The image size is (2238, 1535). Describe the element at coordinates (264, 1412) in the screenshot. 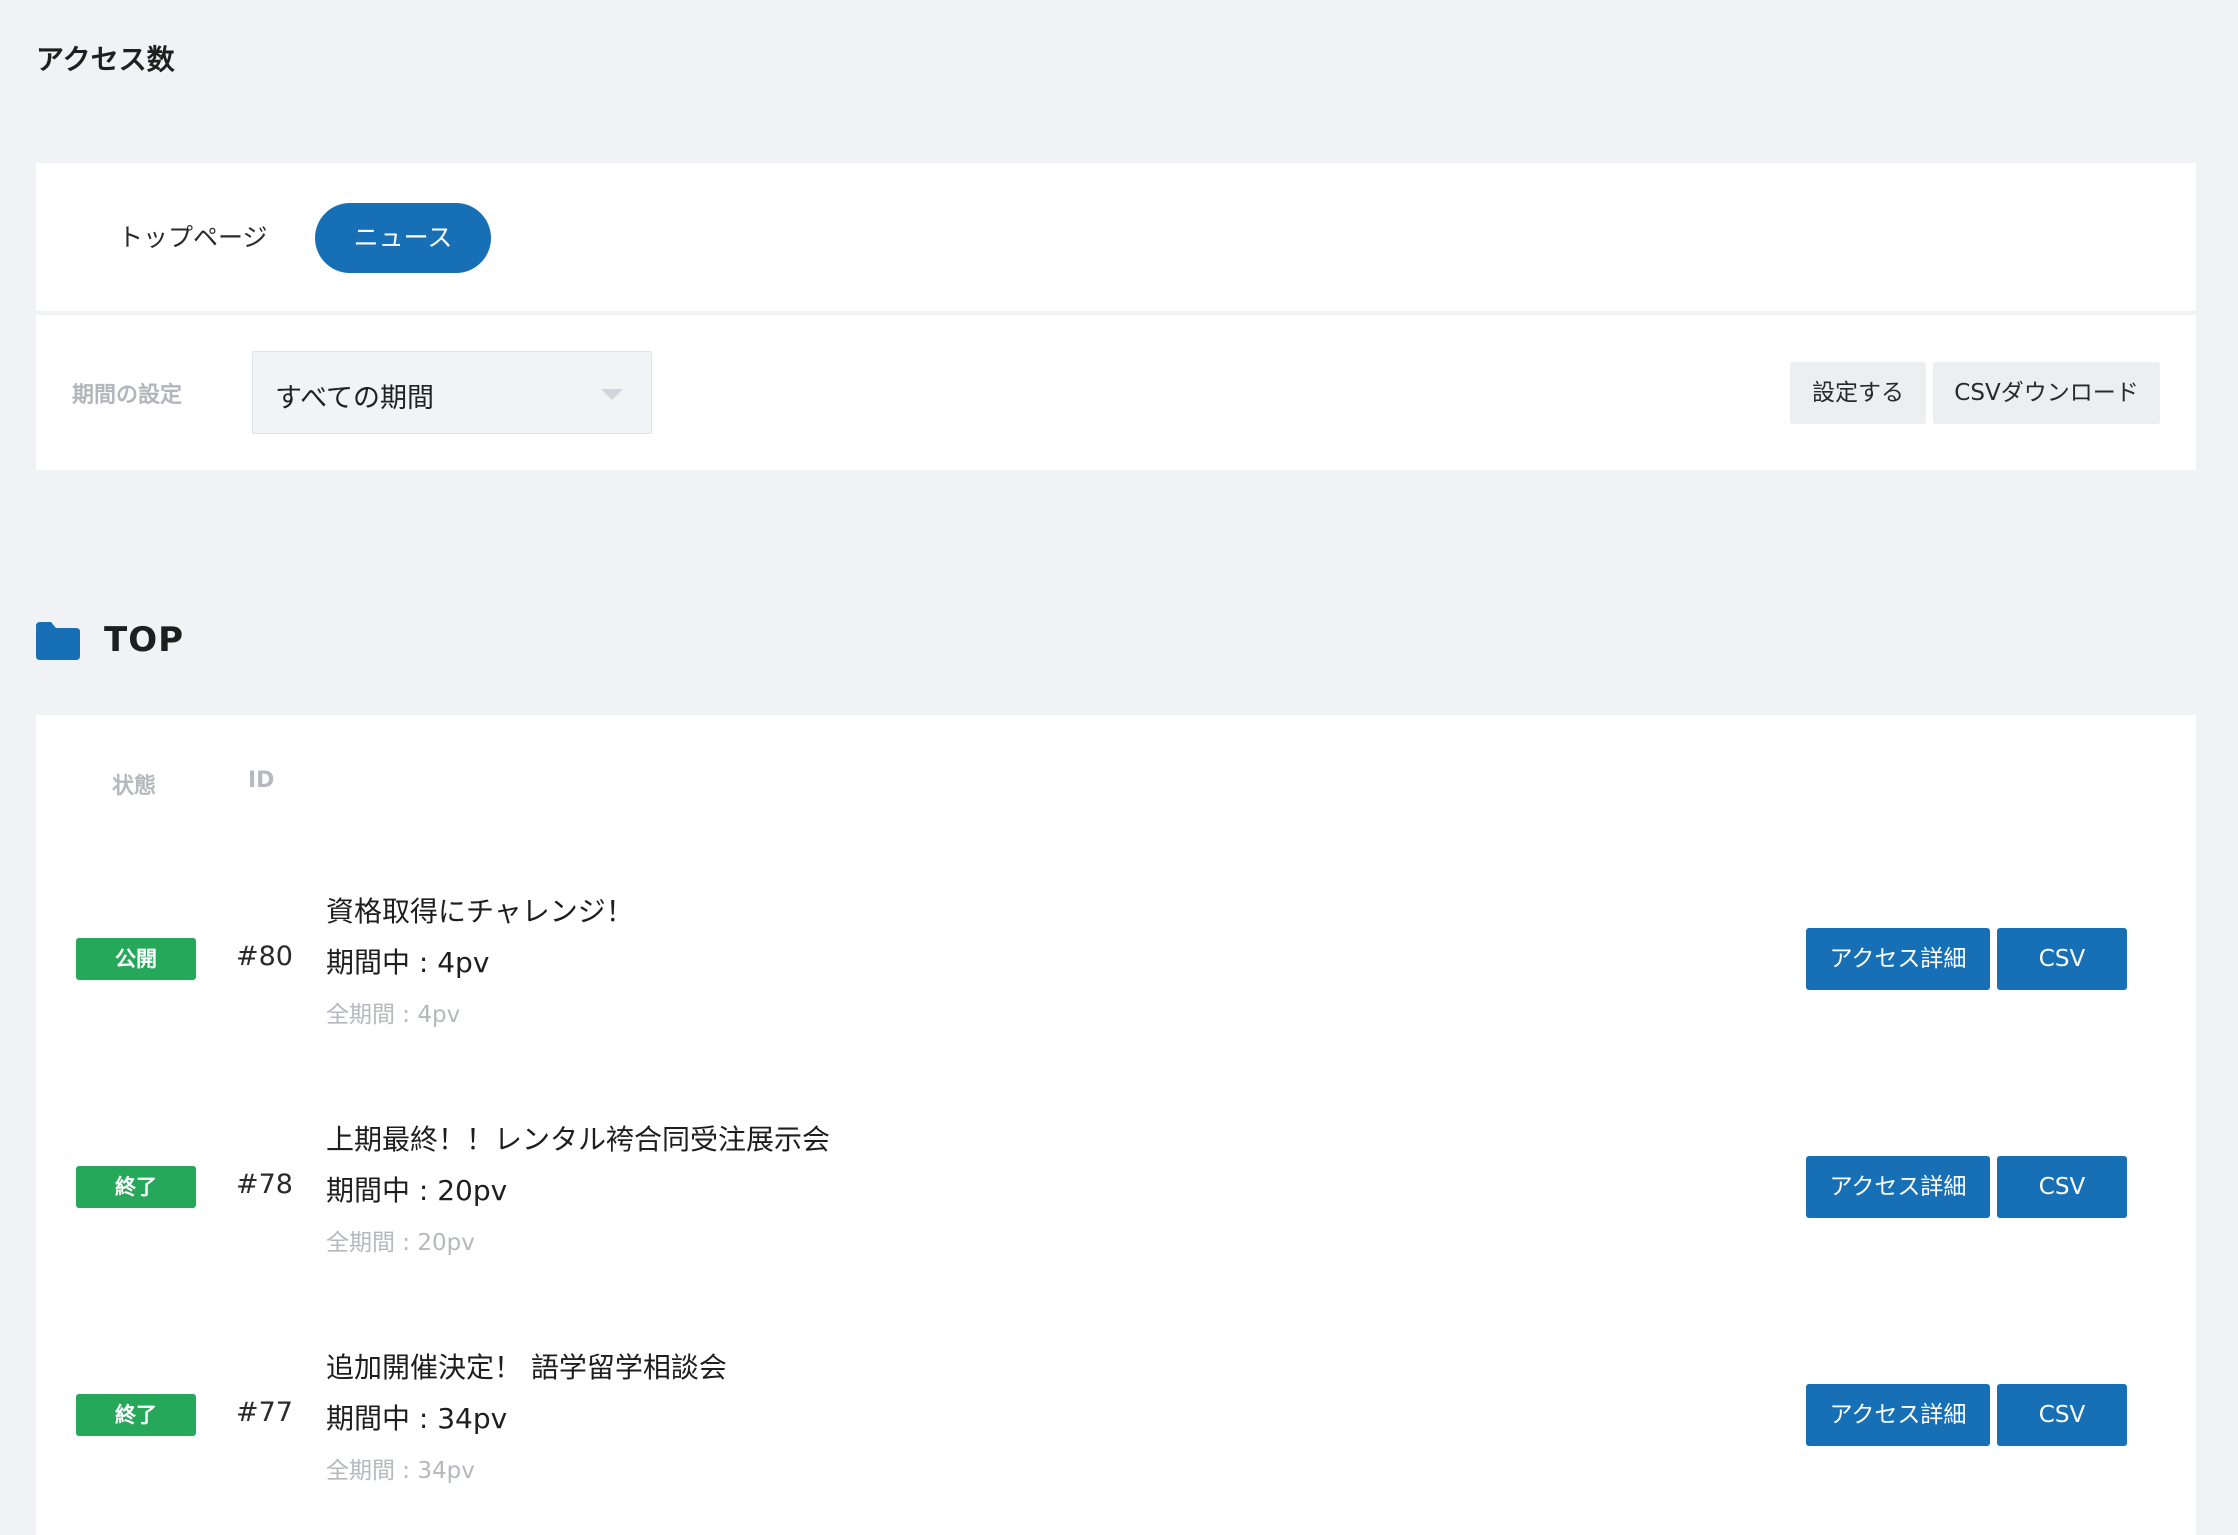

I see `row-id: #77` at that location.